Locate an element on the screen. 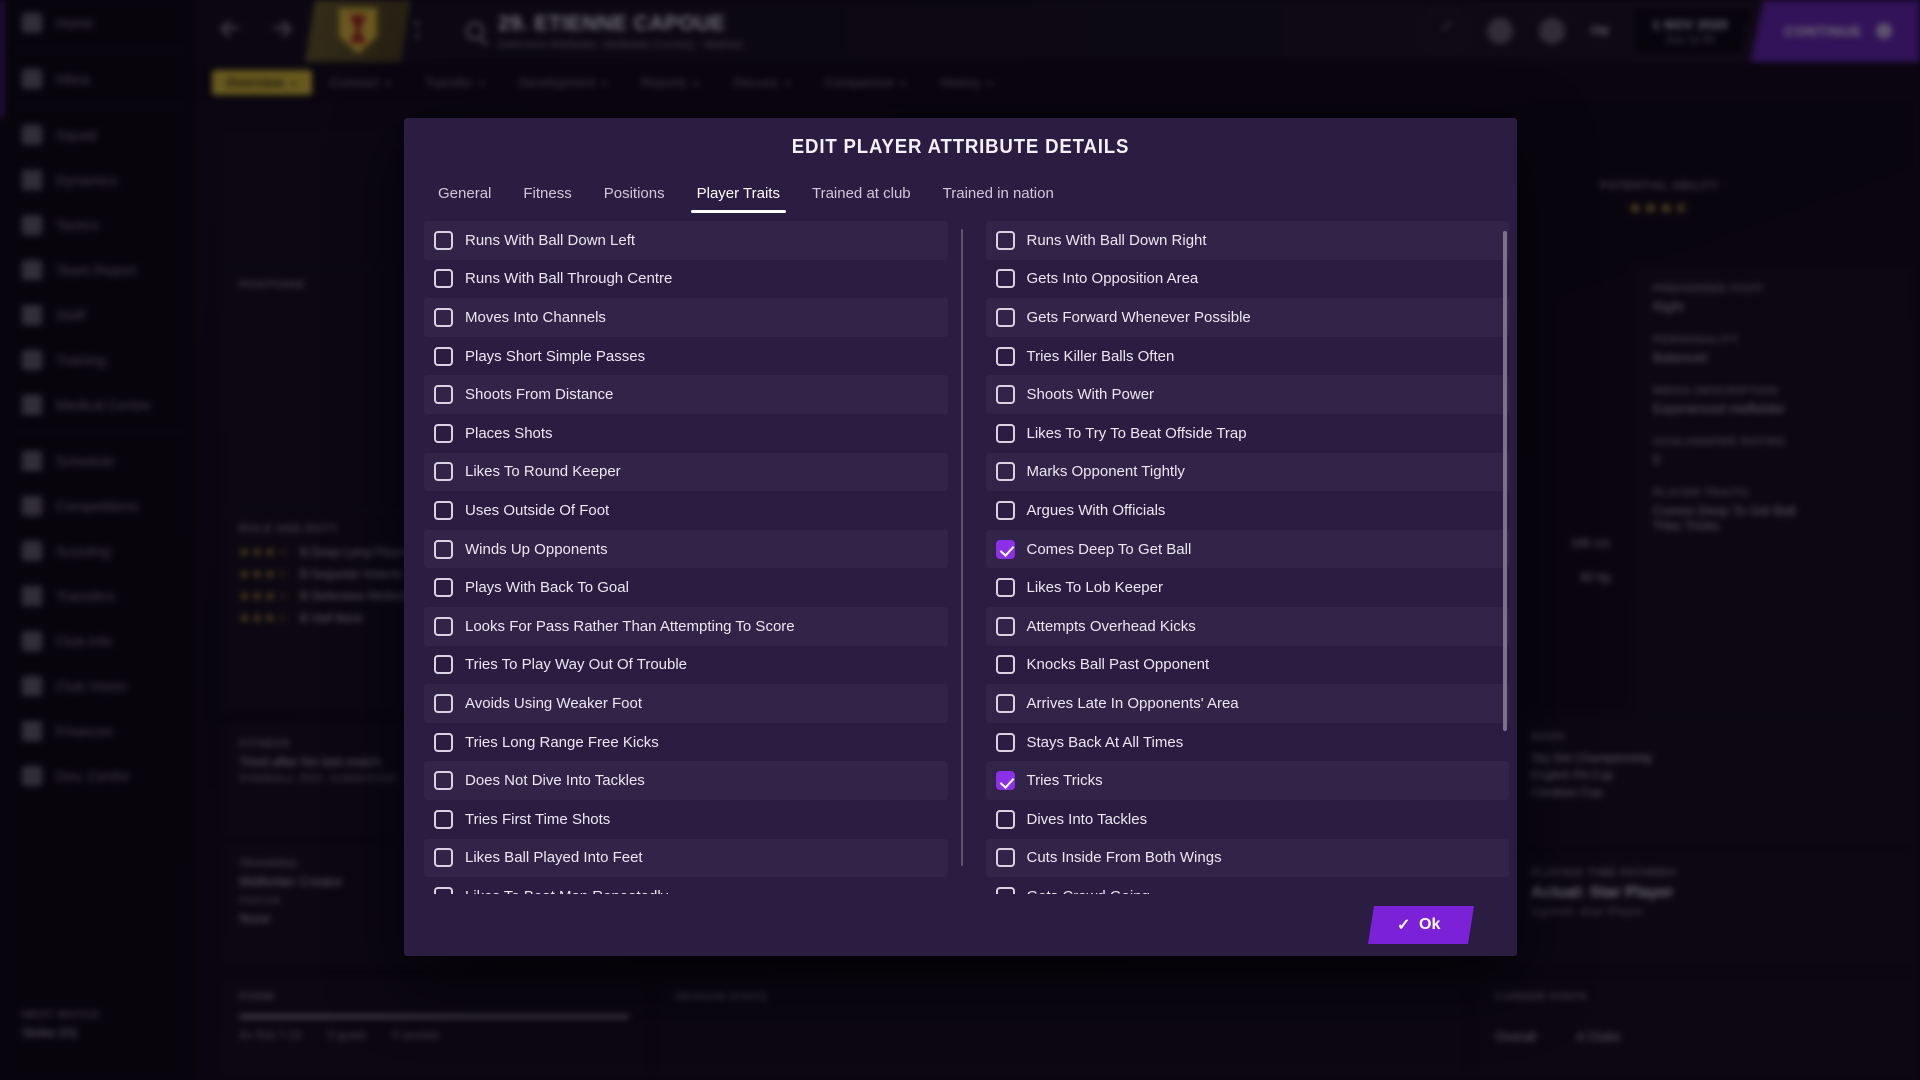 The height and width of the screenshot is (1080, 1920). trait-row: Shoots With Power is located at coordinates (1248, 394).